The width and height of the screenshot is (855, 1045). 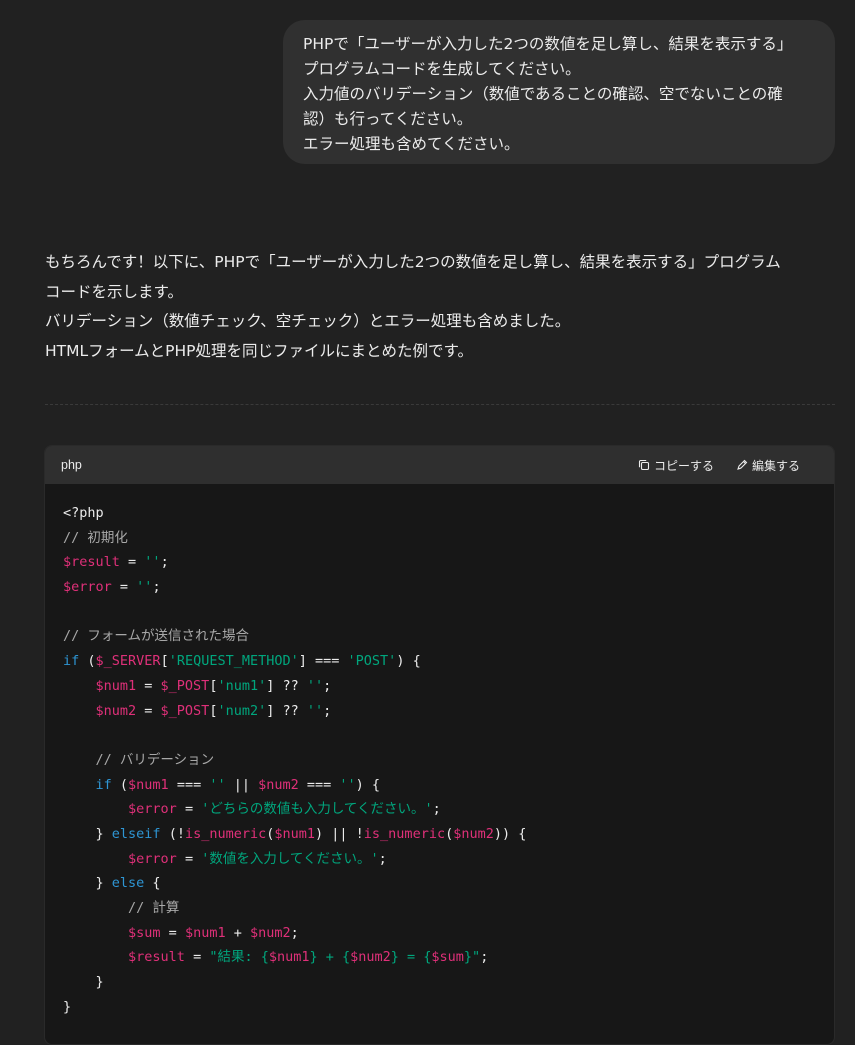 What do you see at coordinates (185, 685) in the screenshot?
I see `code-token: $_POST` at bounding box center [185, 685].